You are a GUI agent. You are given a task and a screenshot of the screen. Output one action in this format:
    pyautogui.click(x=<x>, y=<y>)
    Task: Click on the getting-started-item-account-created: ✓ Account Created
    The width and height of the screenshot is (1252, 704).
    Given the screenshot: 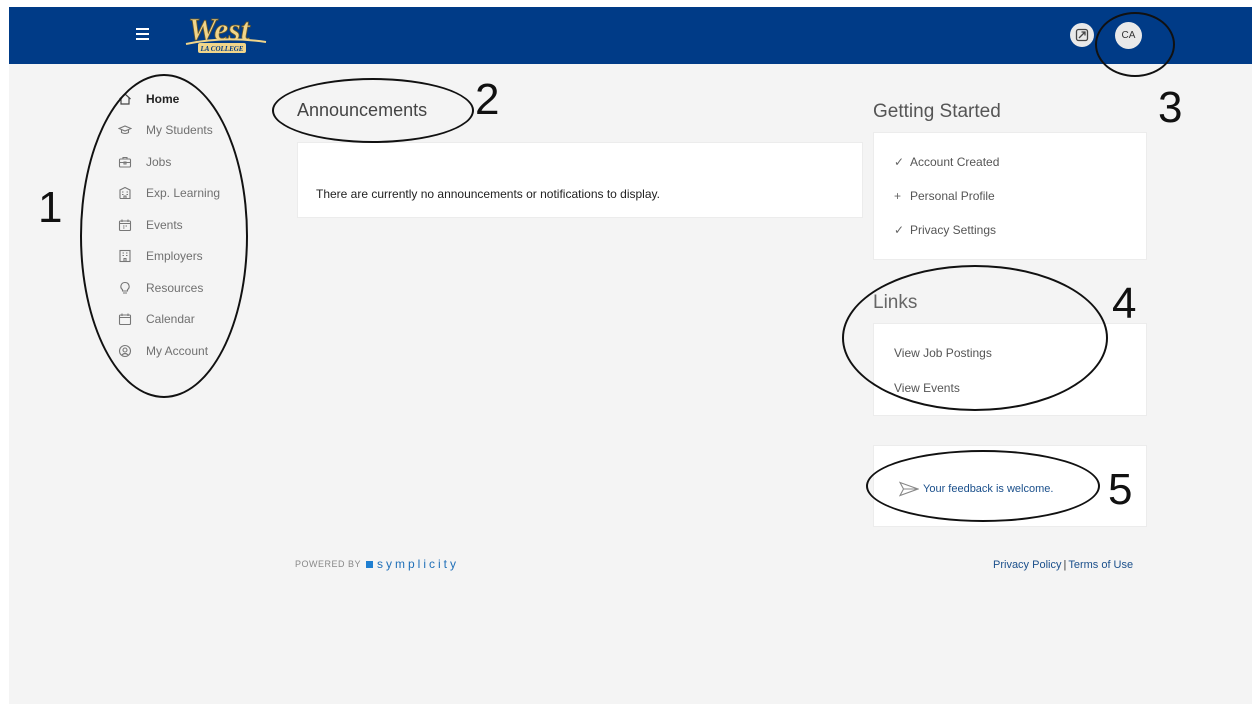 What is the action you would take?
    pyautogui.click(x=946, y=162)
    